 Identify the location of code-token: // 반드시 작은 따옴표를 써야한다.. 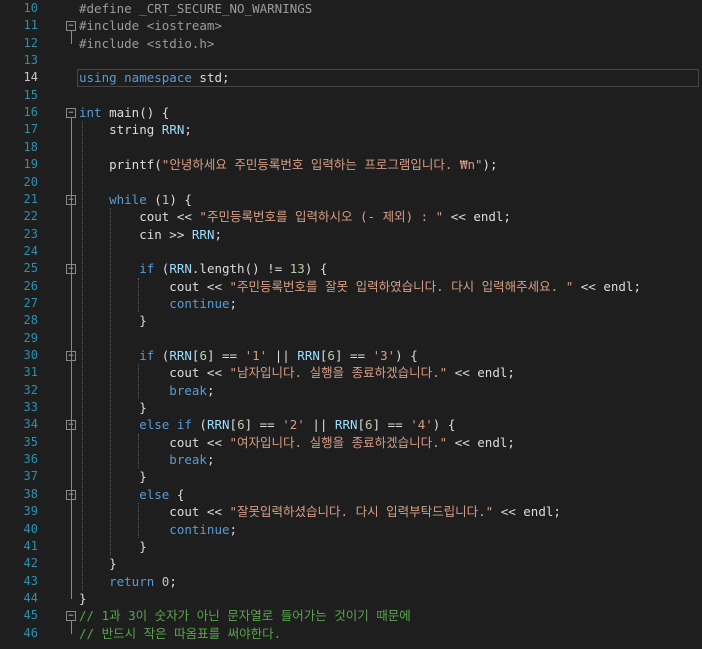
(180, 633).